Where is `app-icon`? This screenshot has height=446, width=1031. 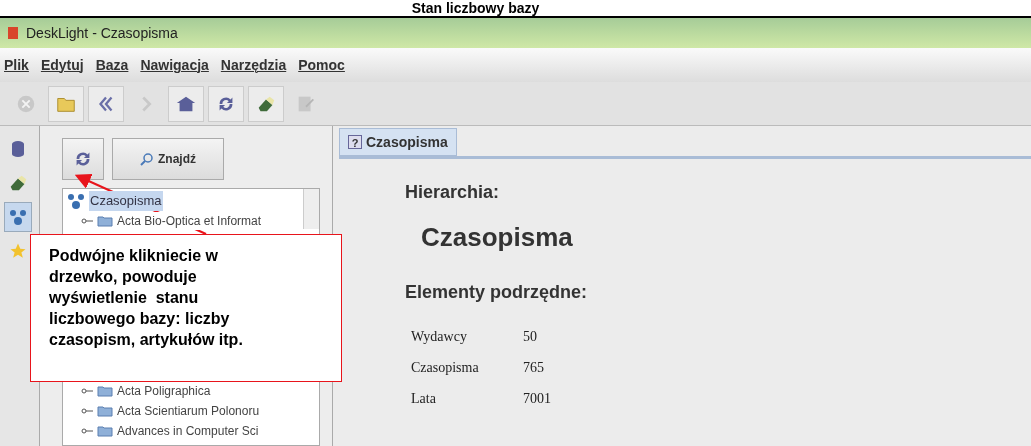
app-icon is located at coordinates (13, 33).